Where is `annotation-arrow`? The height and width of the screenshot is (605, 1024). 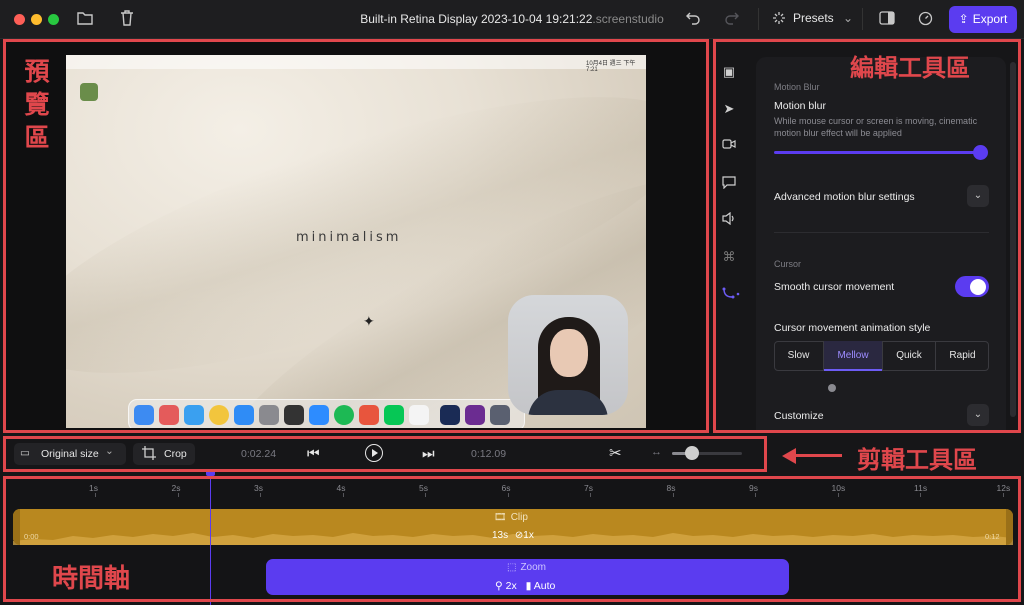 annotation-arrow is located at coordinates (818, 455).